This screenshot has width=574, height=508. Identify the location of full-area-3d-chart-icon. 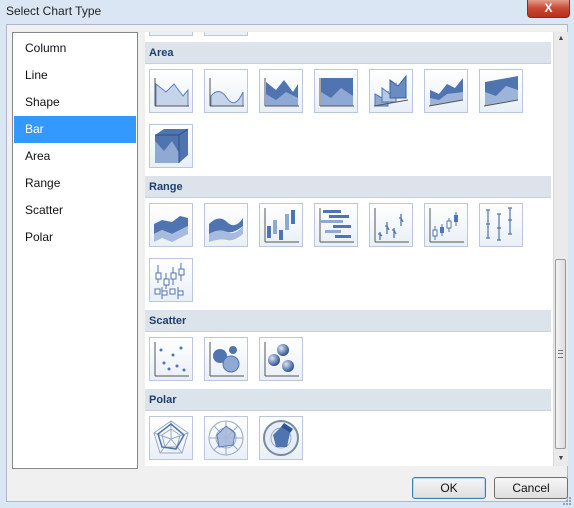
(171, 146).